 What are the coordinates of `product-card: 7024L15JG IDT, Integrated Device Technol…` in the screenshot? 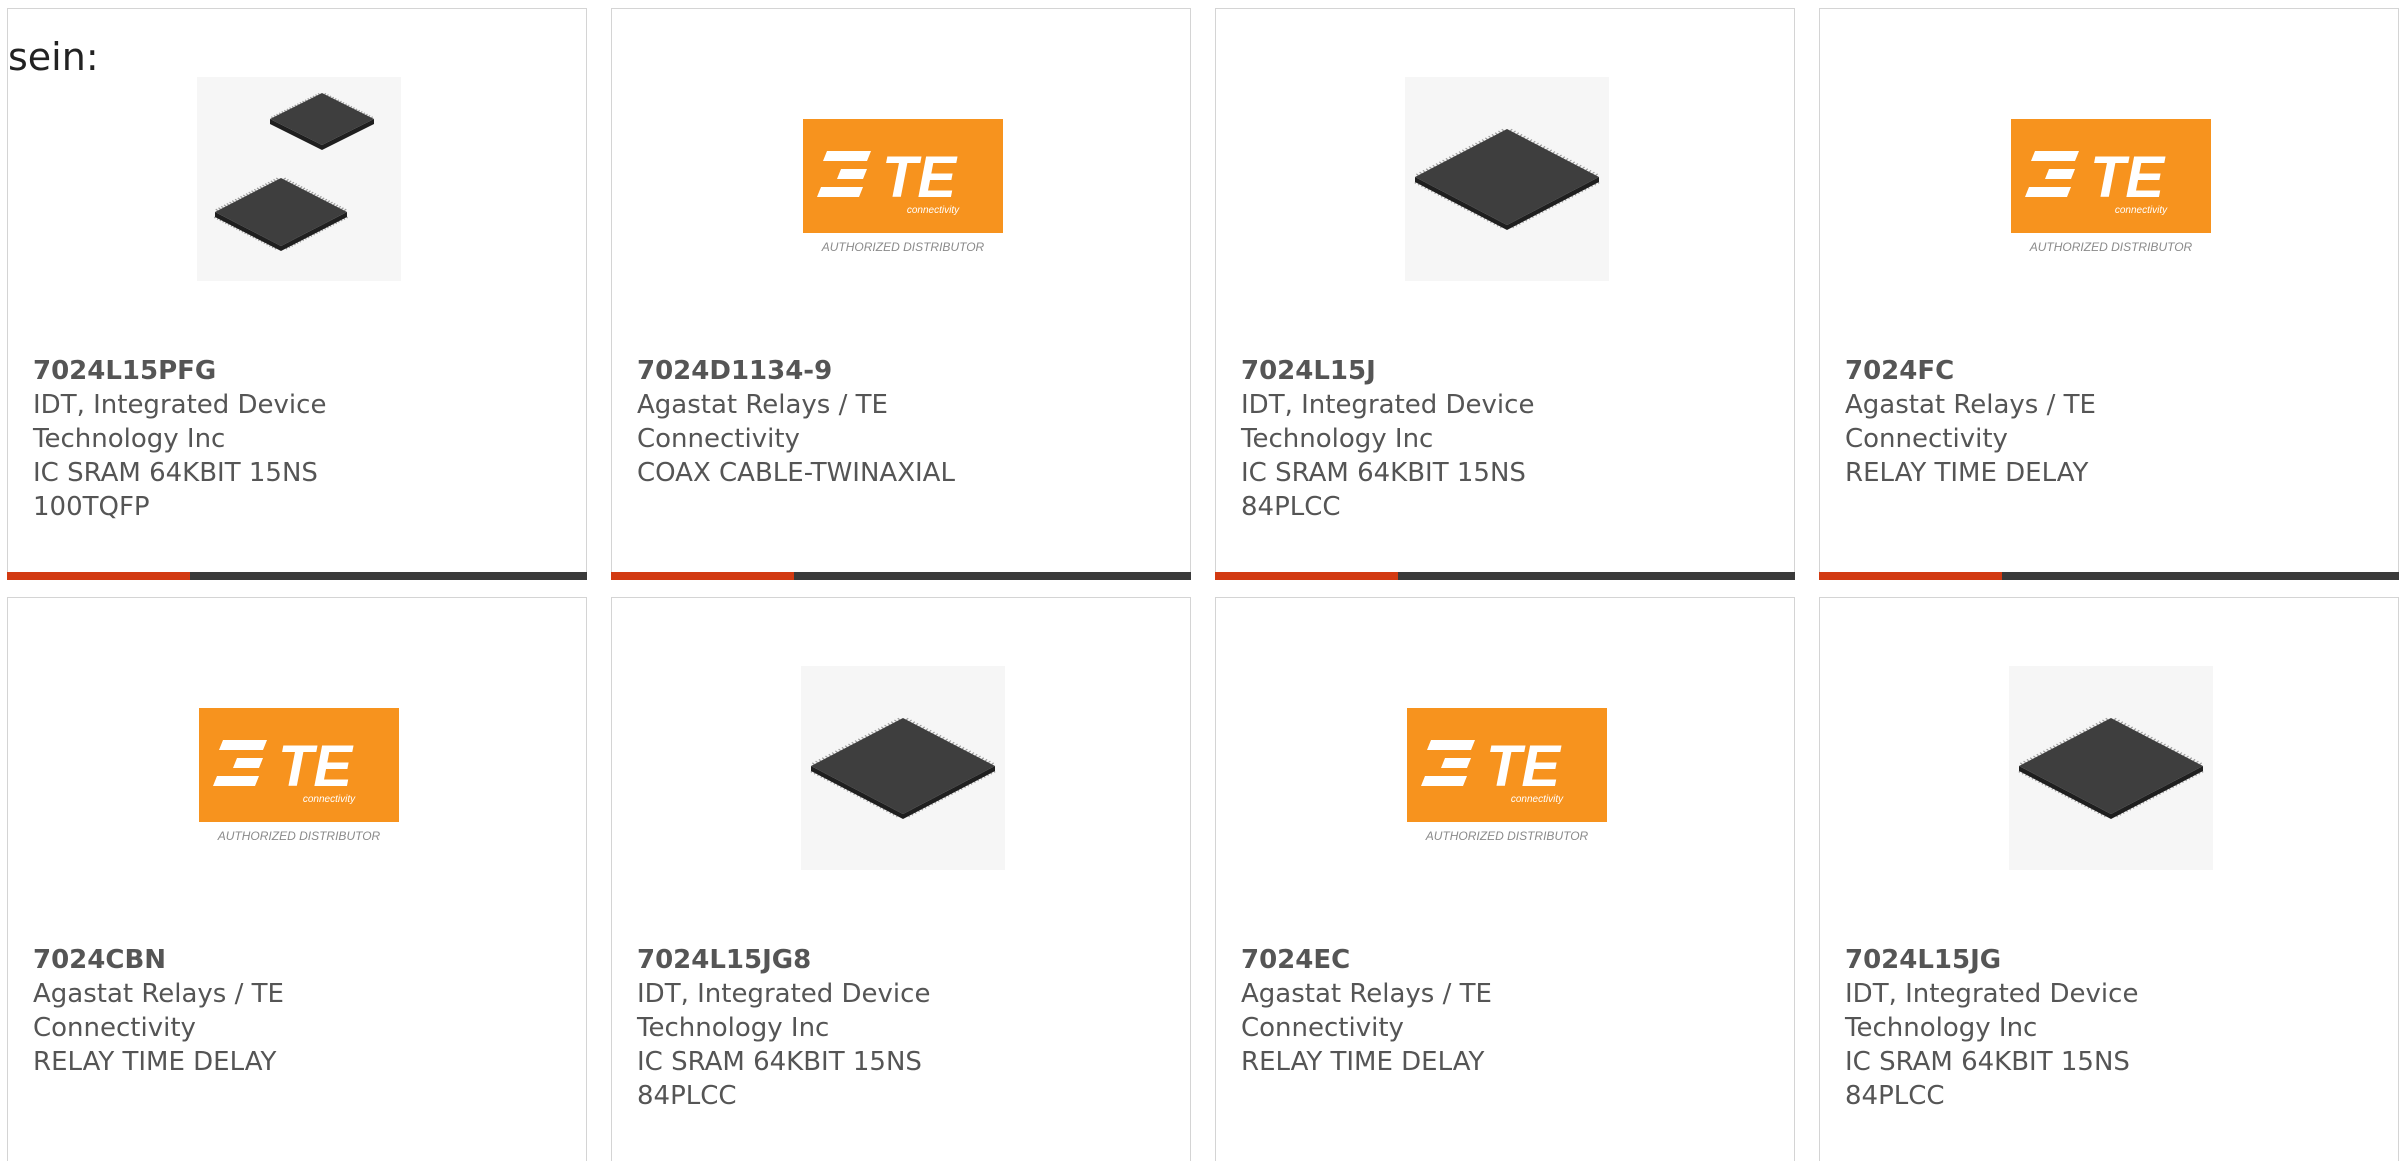 It's located at (2109, 879).